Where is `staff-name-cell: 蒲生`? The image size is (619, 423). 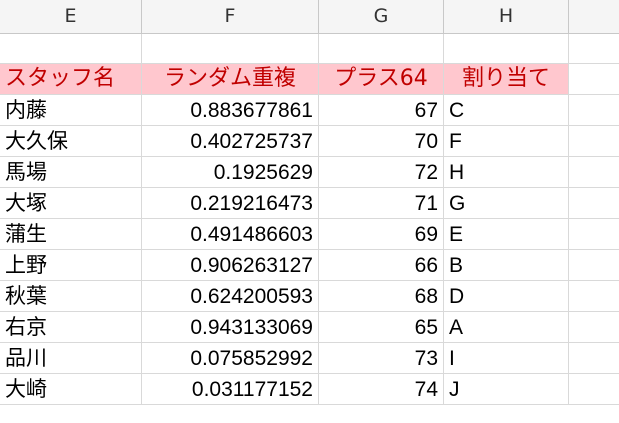
staff-name-cell: 蒲生 is located at coordinates (71, 234).